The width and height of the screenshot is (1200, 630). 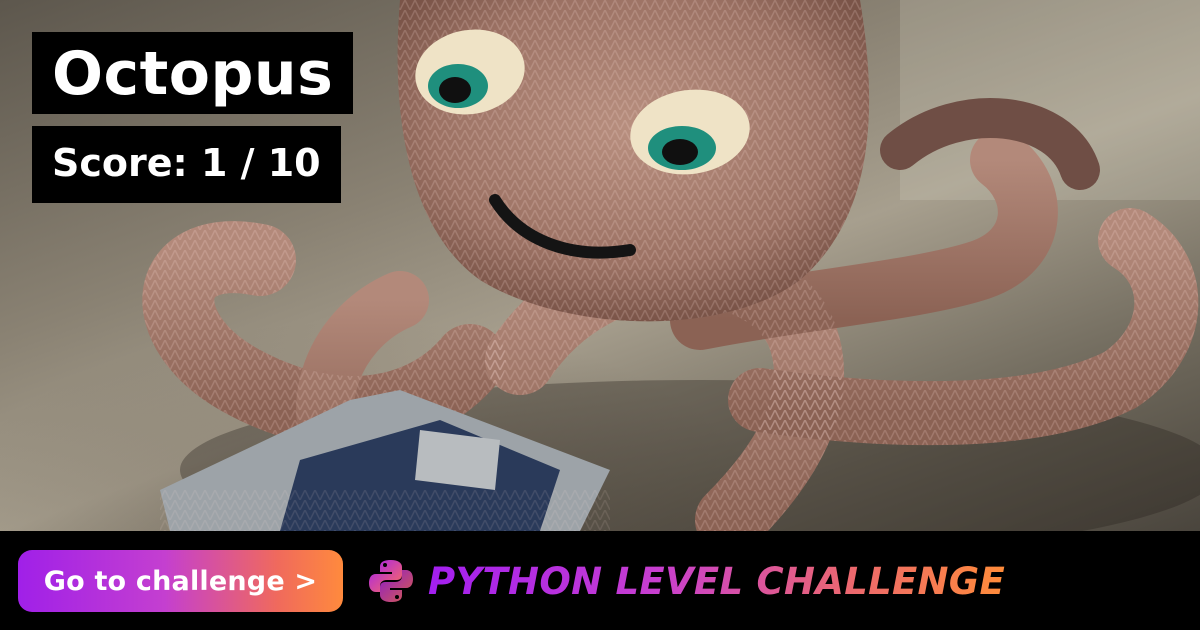 I want to click on go-to-challenge-button: Go to challenge >, so click(x=180, y=581).